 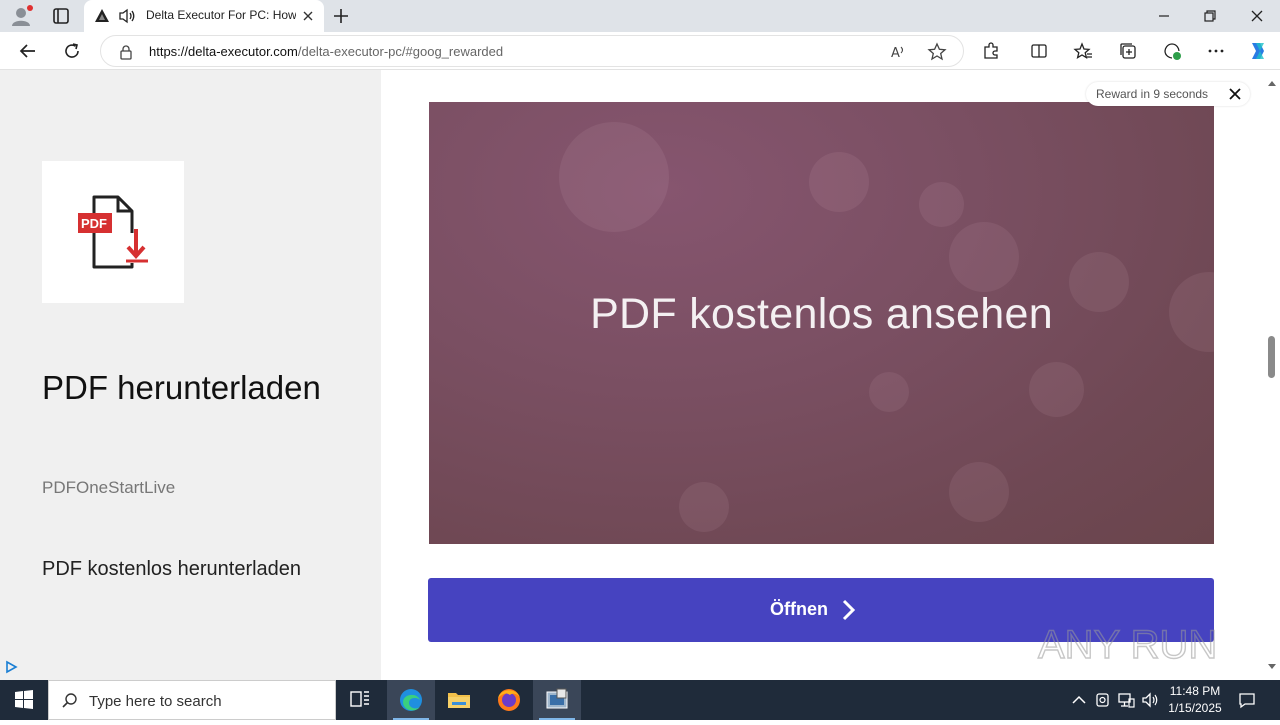 I want to click on taskbar-search: Type here to search, so click(x=192, y=700).